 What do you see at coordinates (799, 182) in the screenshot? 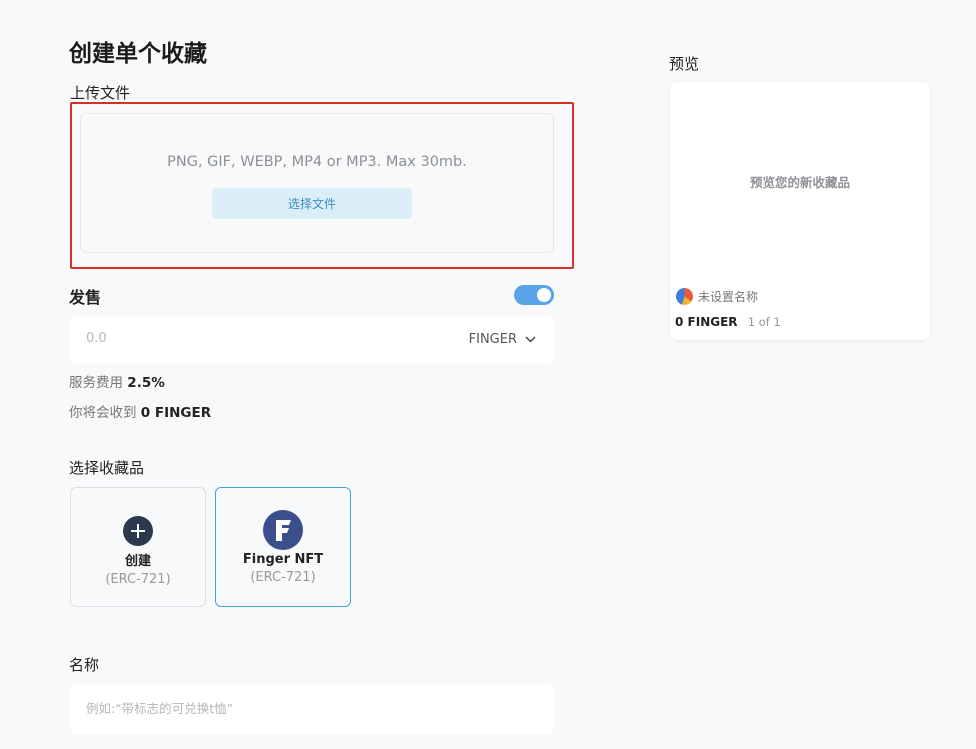
I see `preview-hint: 预览您的新收藏品` at bounding box center [799, 182].